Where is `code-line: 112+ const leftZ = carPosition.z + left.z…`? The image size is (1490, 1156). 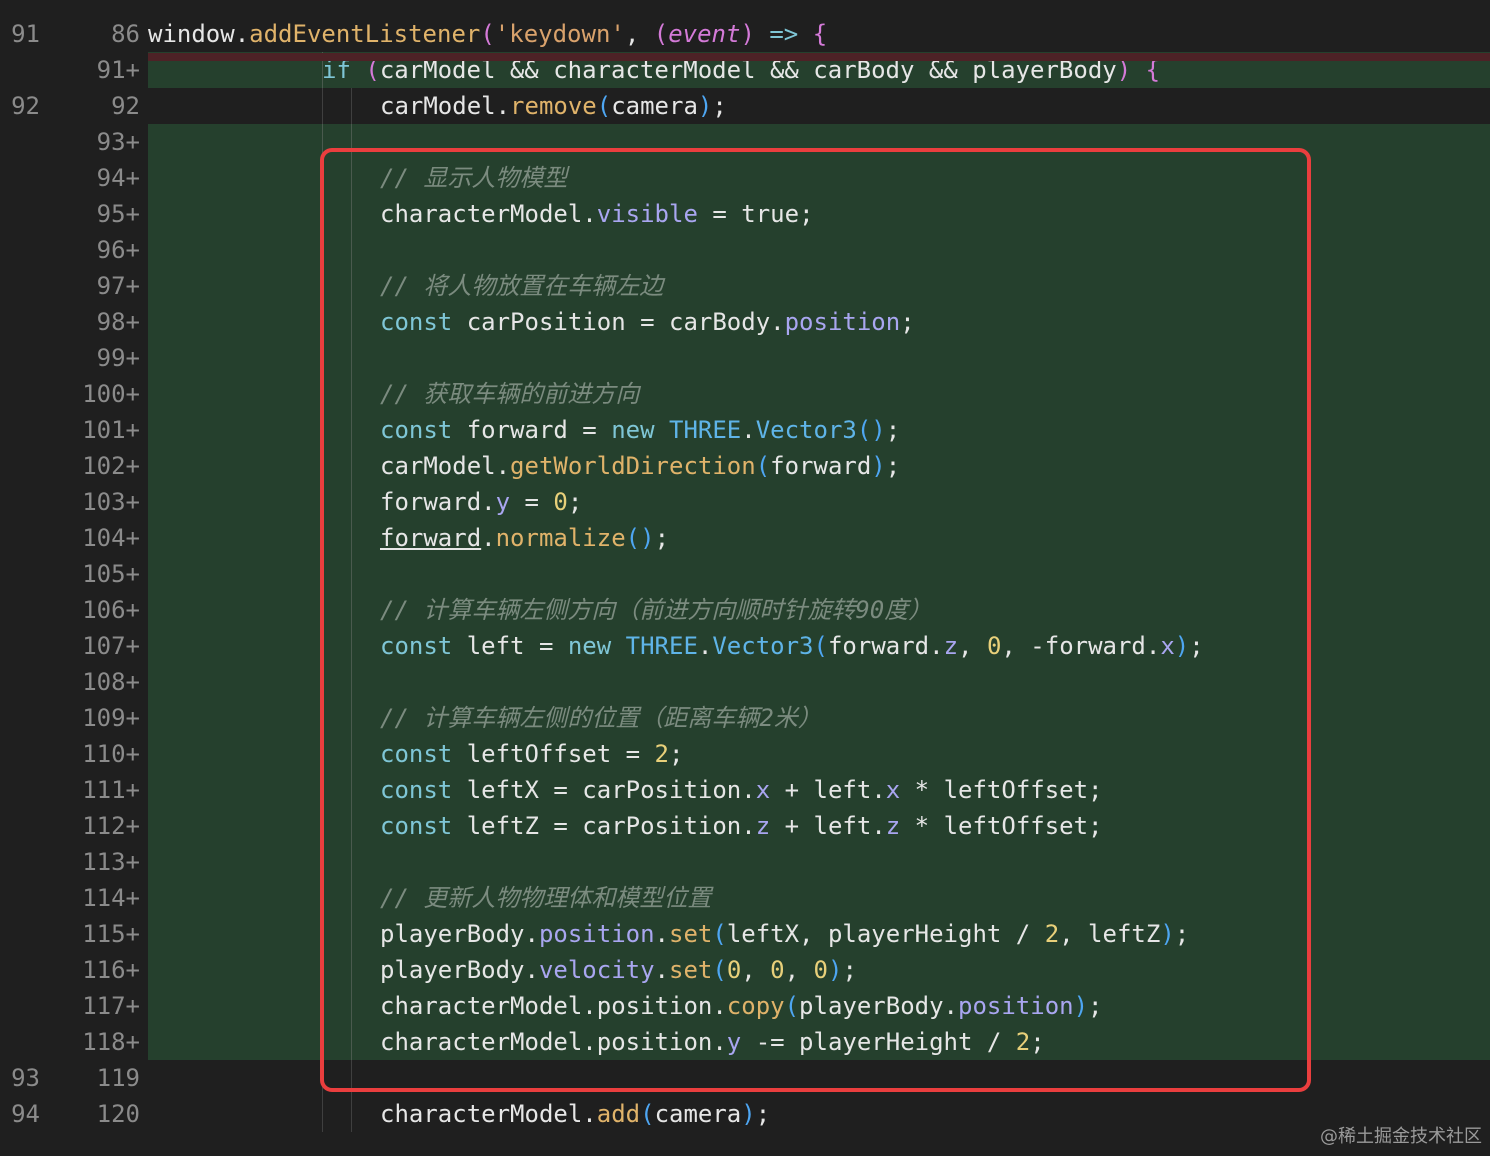 code-line: 112+ const leftZ = carPosition.z + left.z… is located at coordinates (745, 826).